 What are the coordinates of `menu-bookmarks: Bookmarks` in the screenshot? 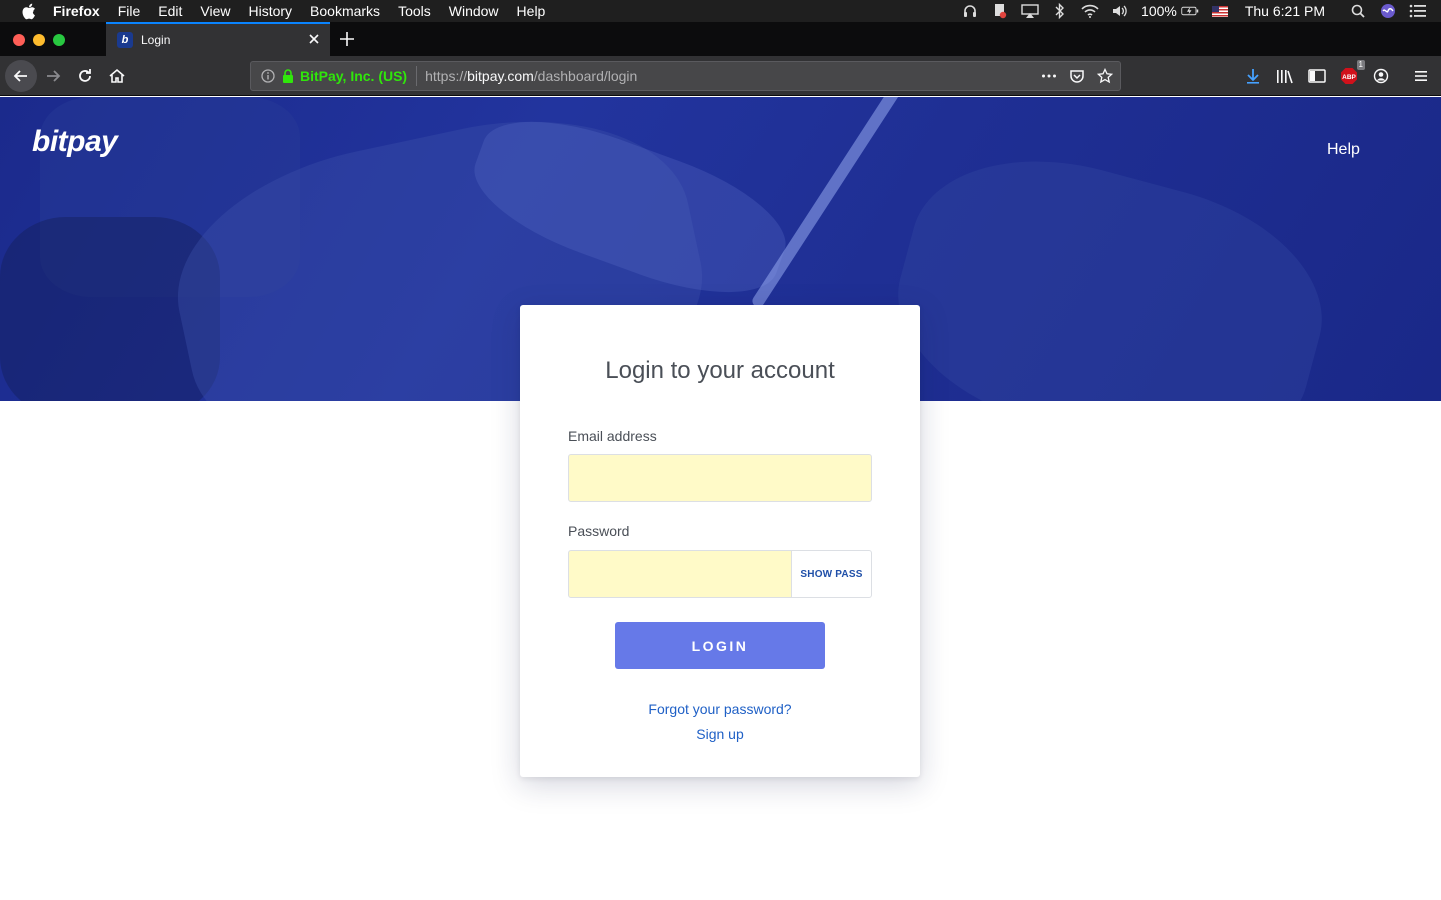 It's located at (345, 11).